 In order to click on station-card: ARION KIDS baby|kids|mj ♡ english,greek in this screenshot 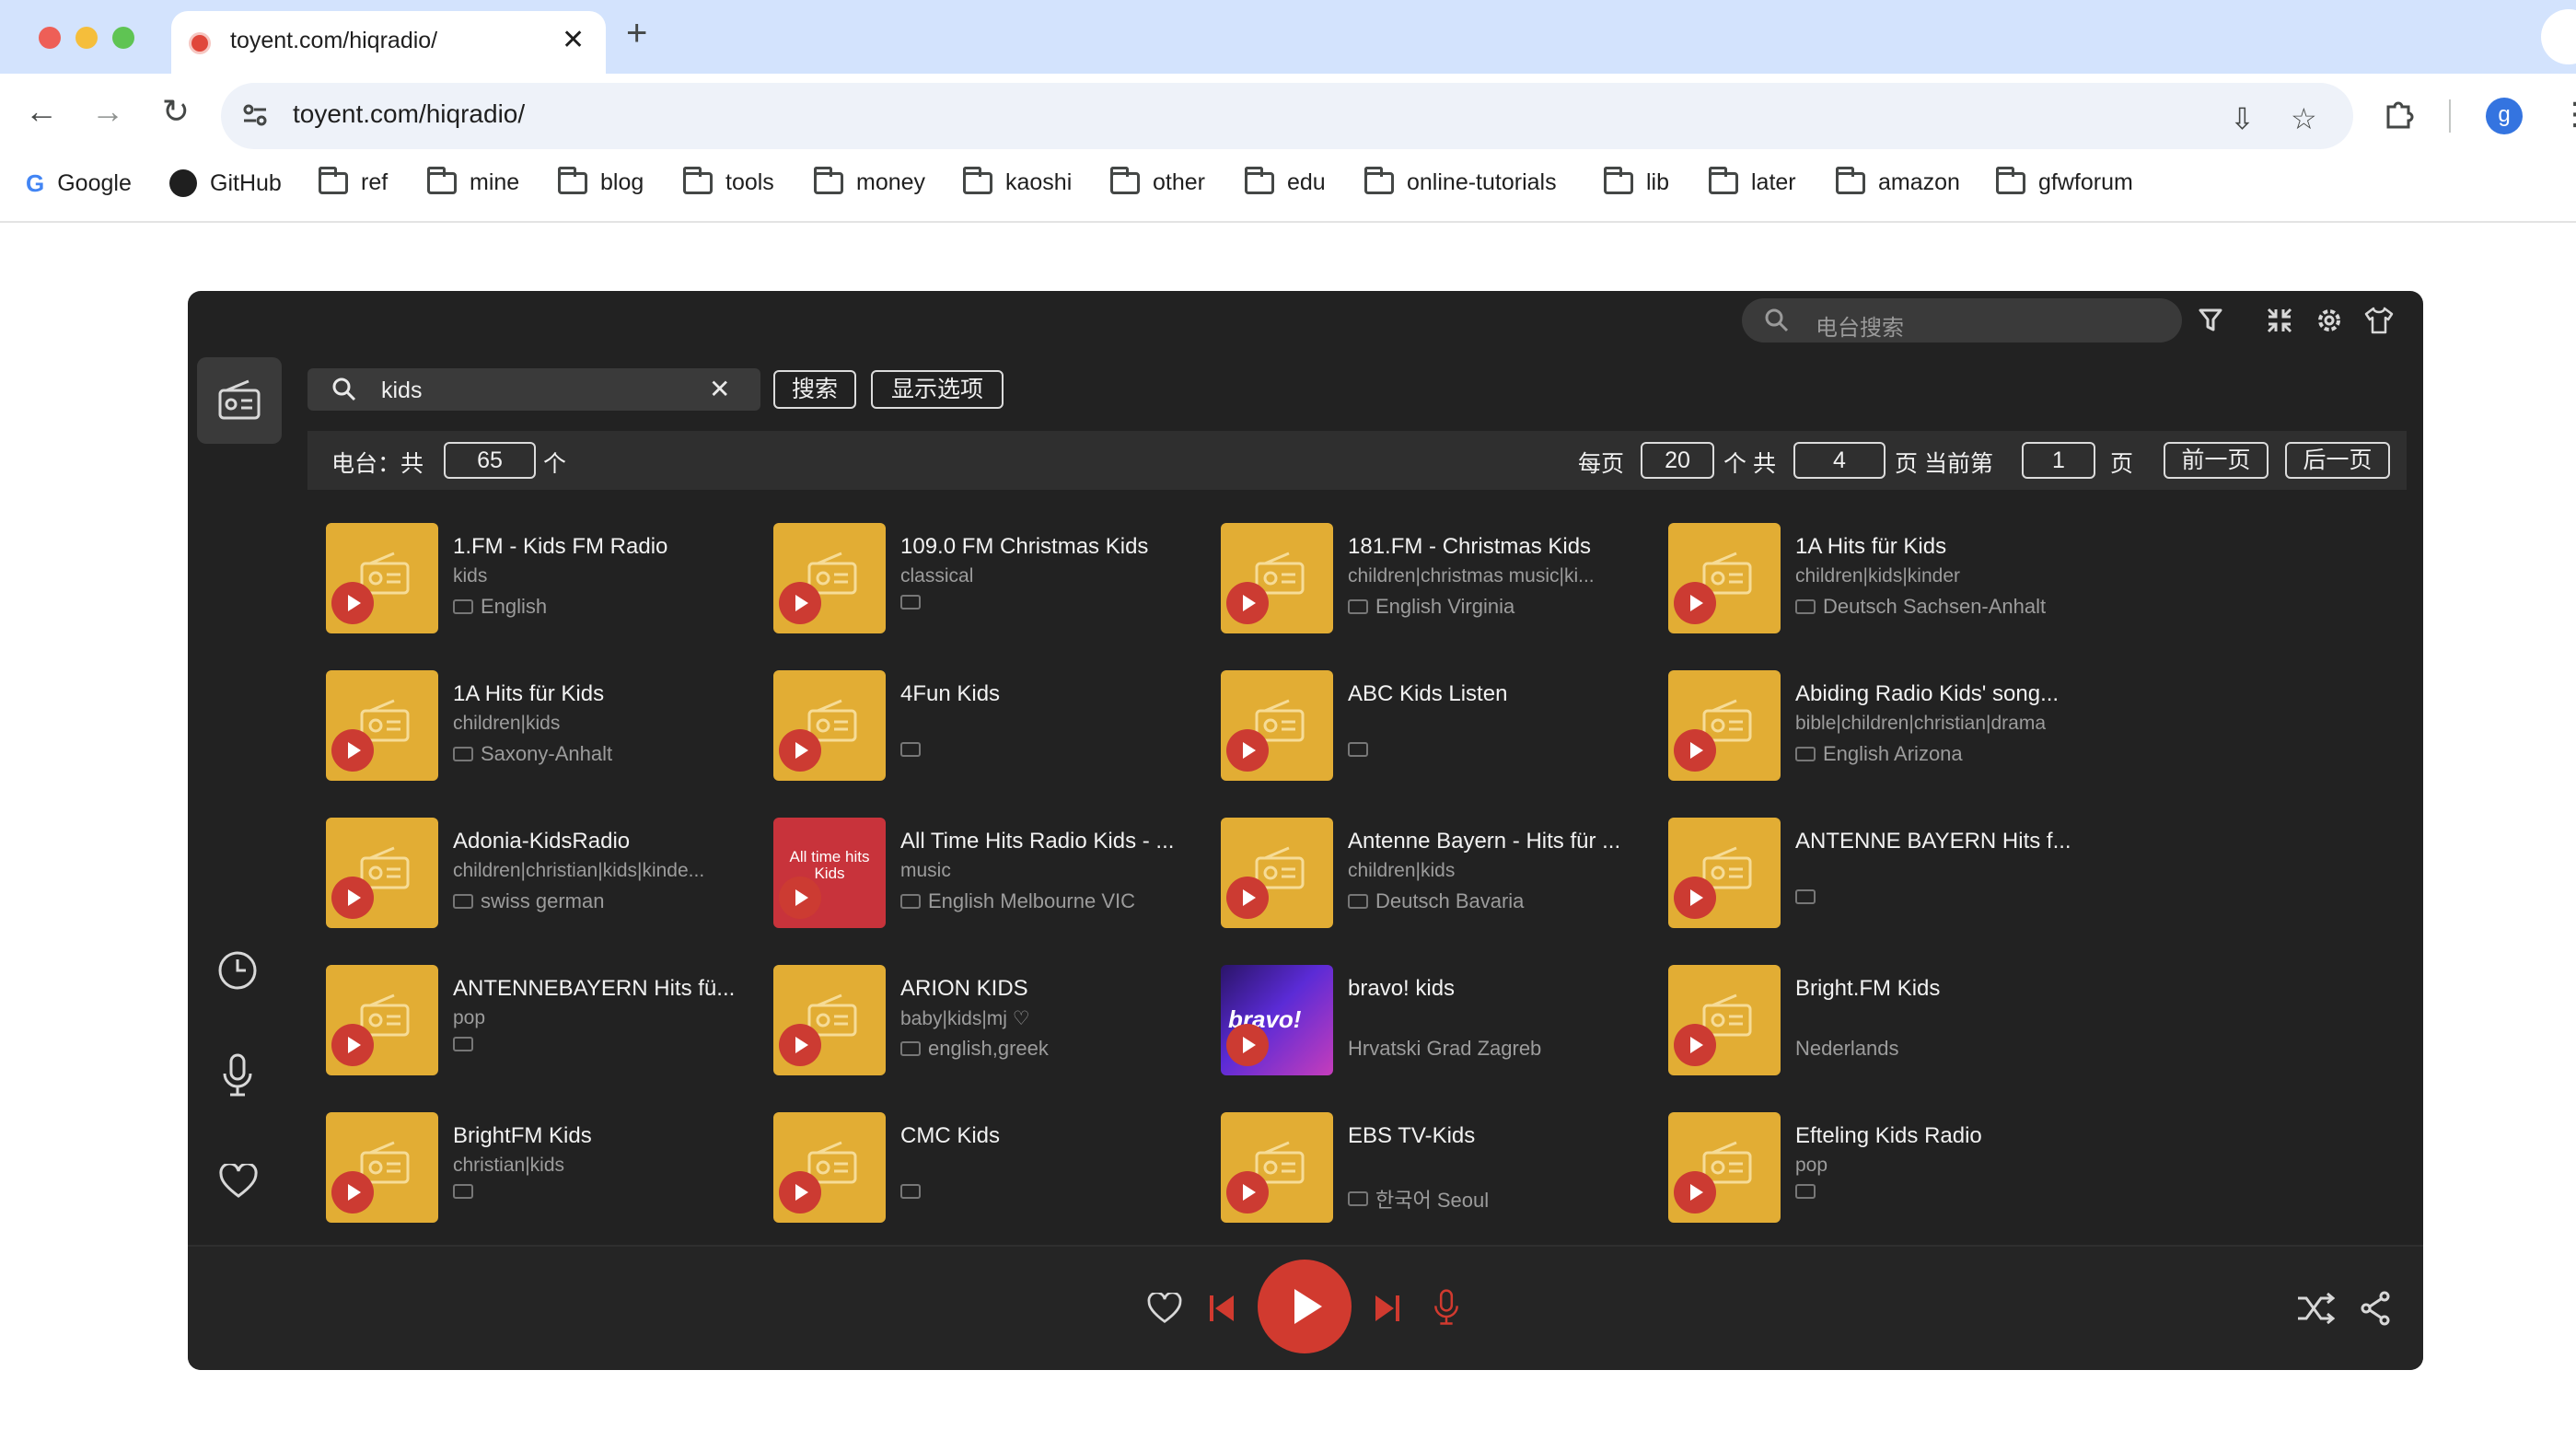, I will do `click(985, 1025)`.